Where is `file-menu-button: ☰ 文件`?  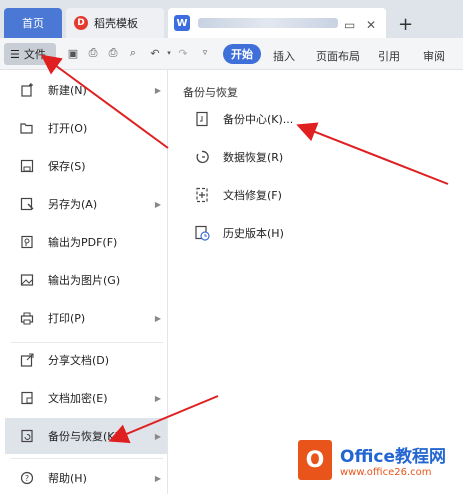
file-menu-button: ☰ 文件 is located at coordinates (30, 54).